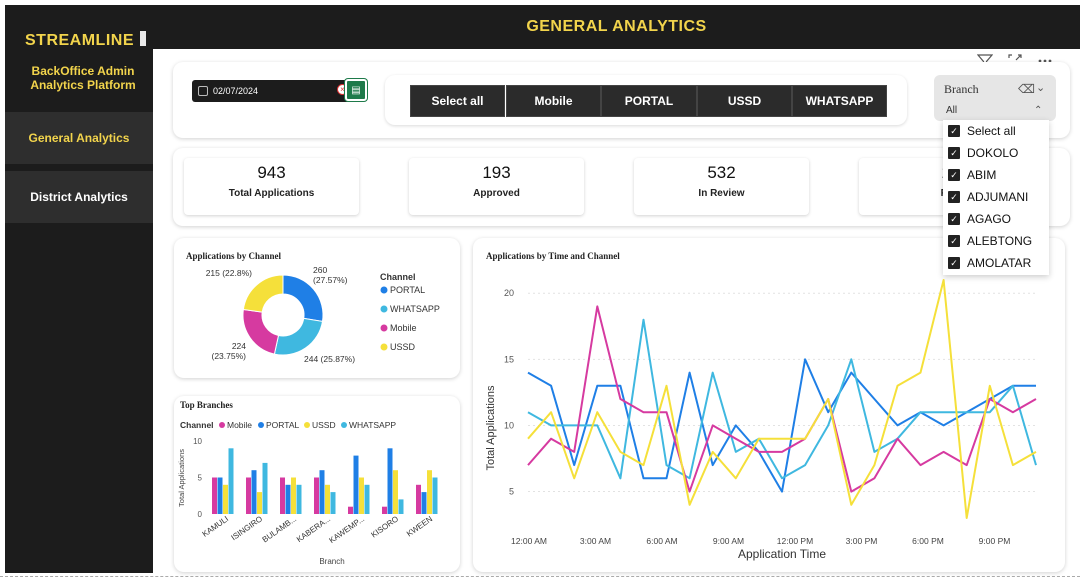  I want to click on chevron-down-icon: ⌄, so click(1040, 87).